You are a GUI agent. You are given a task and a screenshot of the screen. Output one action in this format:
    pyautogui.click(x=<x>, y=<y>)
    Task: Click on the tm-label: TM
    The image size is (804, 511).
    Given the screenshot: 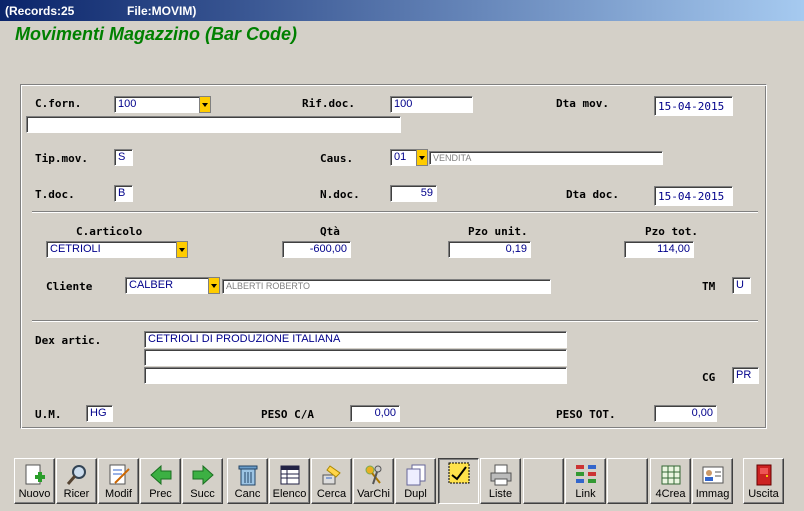 What is the action you would take?
    pyautogui.click(x=709, y=286)
    